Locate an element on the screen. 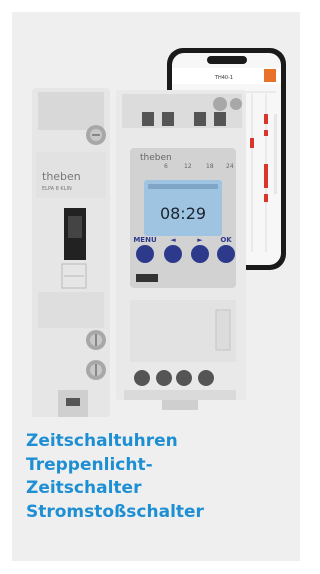  link-zeitschaltuhren: Zeitschaltuhren is located at coordinates (115, 442).